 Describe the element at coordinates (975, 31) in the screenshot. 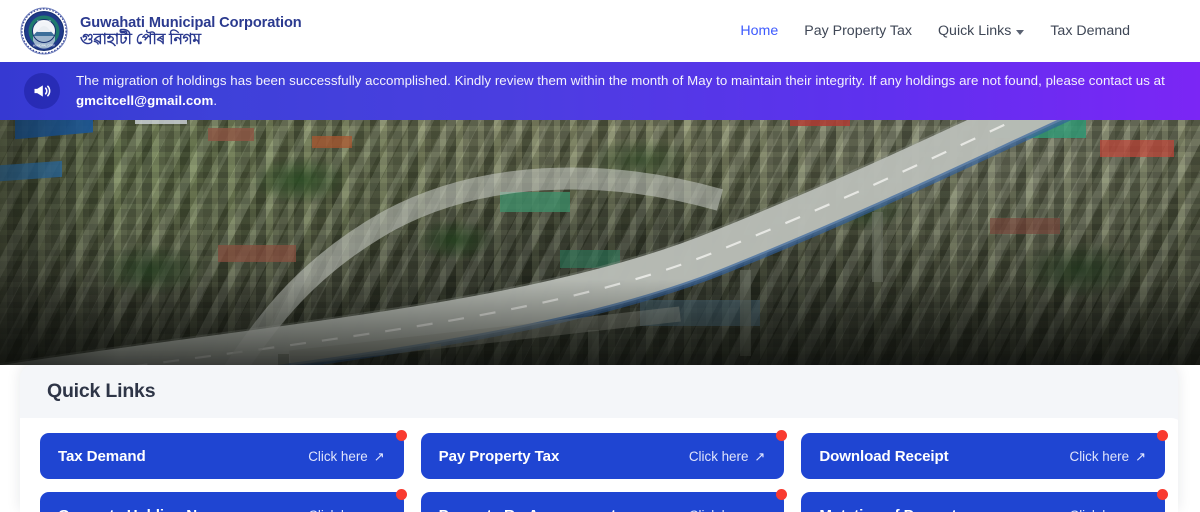

I see `nav-item-quick-links-label: Quick Links` at that location.